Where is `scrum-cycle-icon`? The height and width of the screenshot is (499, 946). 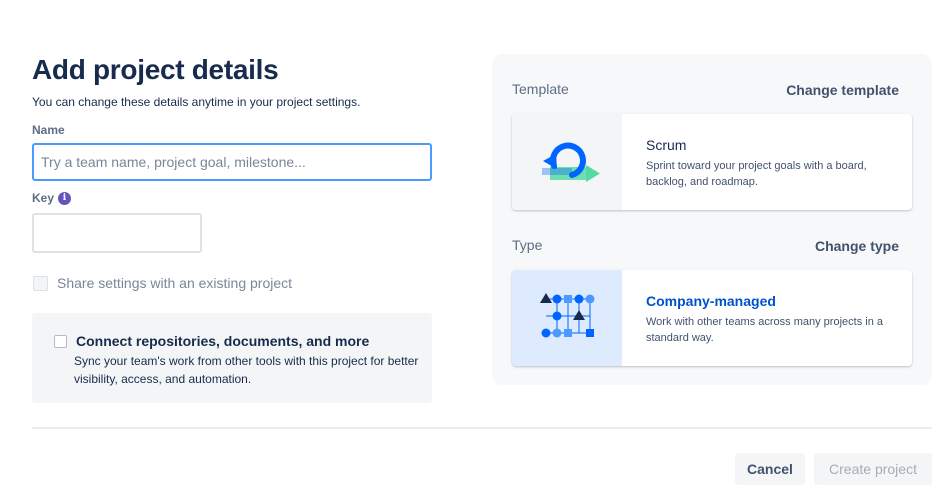
scrum-cycle-icon is located at coordinates (567, 162).